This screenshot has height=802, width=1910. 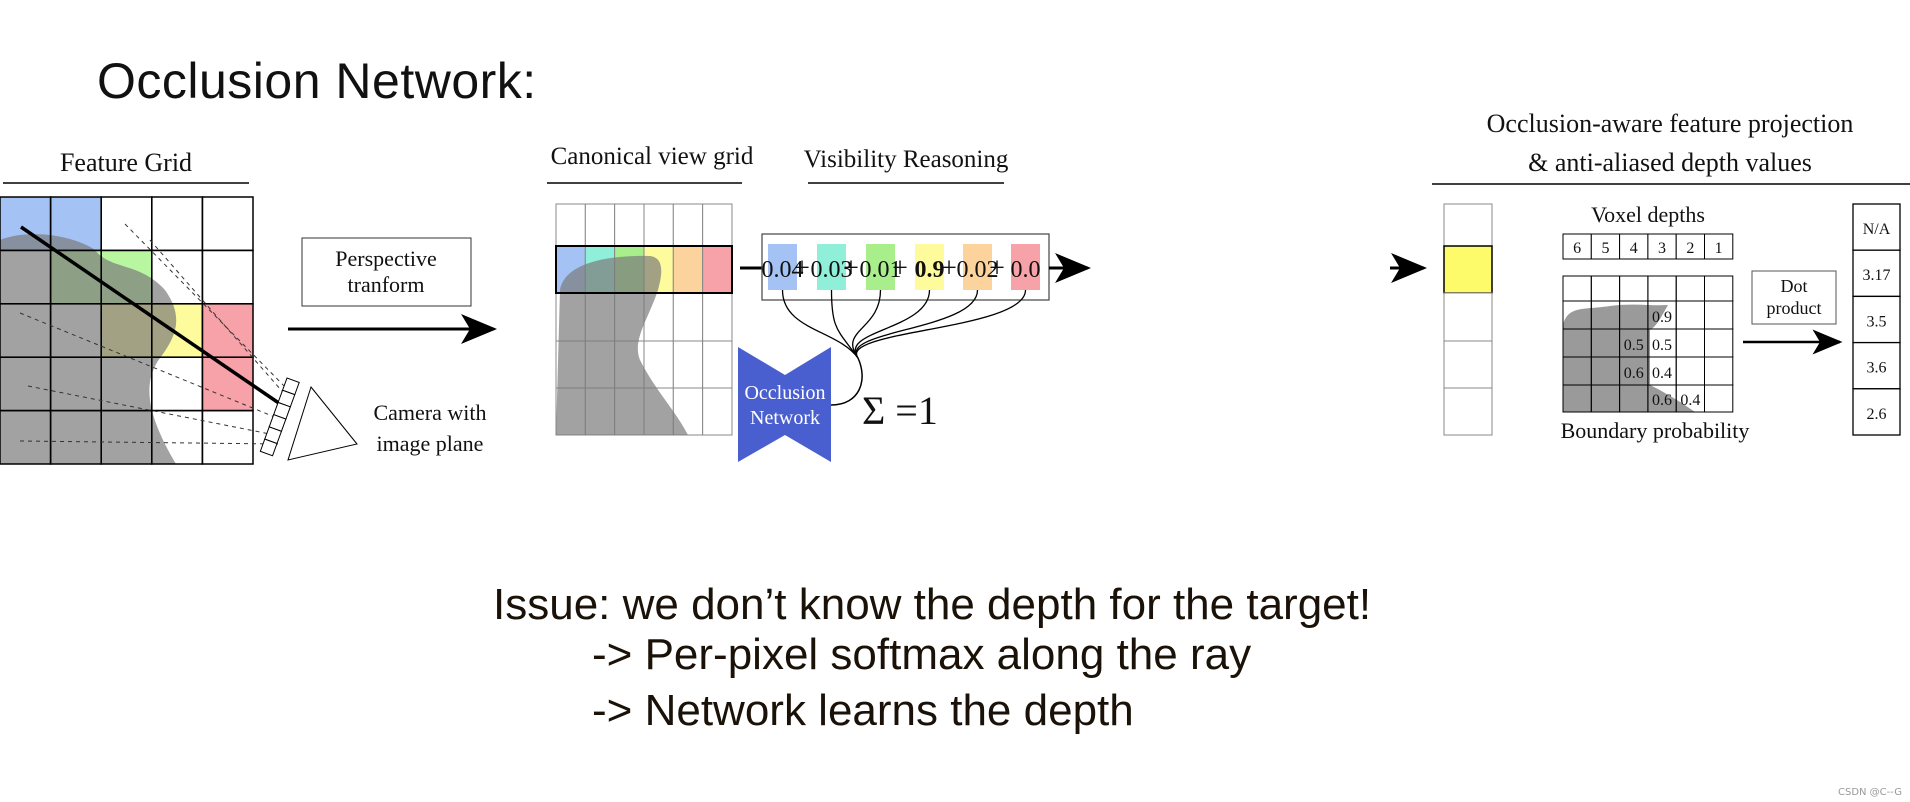 What do you see at coordinates (1719, 248) in the screenshot?
I see `voxel-depth: 1` at bounding box center [1719, 248].